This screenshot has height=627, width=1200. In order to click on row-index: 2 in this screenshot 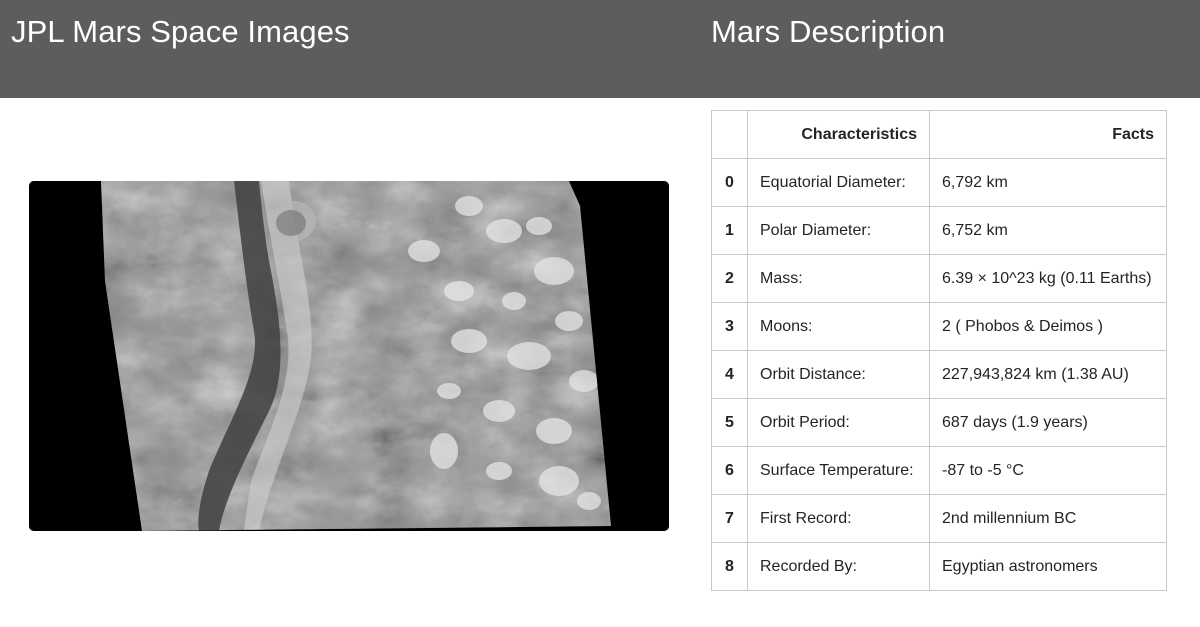, I will do `click(729, 278)`.